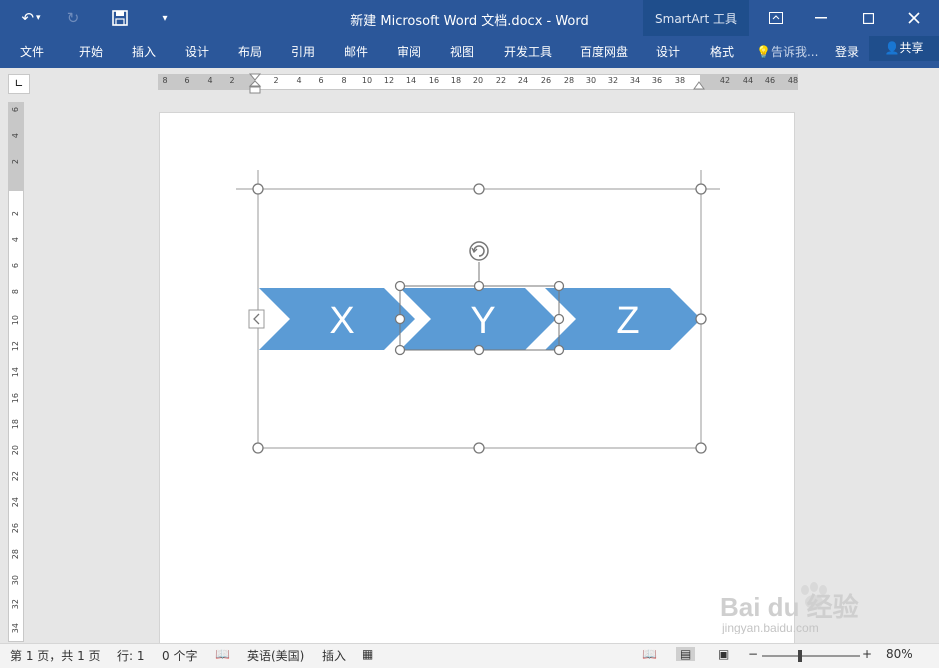  What do you see at coordinates (627, 321) in the screenshot?
I see `smartart-chevron-label: Z` at bounding box center [627, 321].